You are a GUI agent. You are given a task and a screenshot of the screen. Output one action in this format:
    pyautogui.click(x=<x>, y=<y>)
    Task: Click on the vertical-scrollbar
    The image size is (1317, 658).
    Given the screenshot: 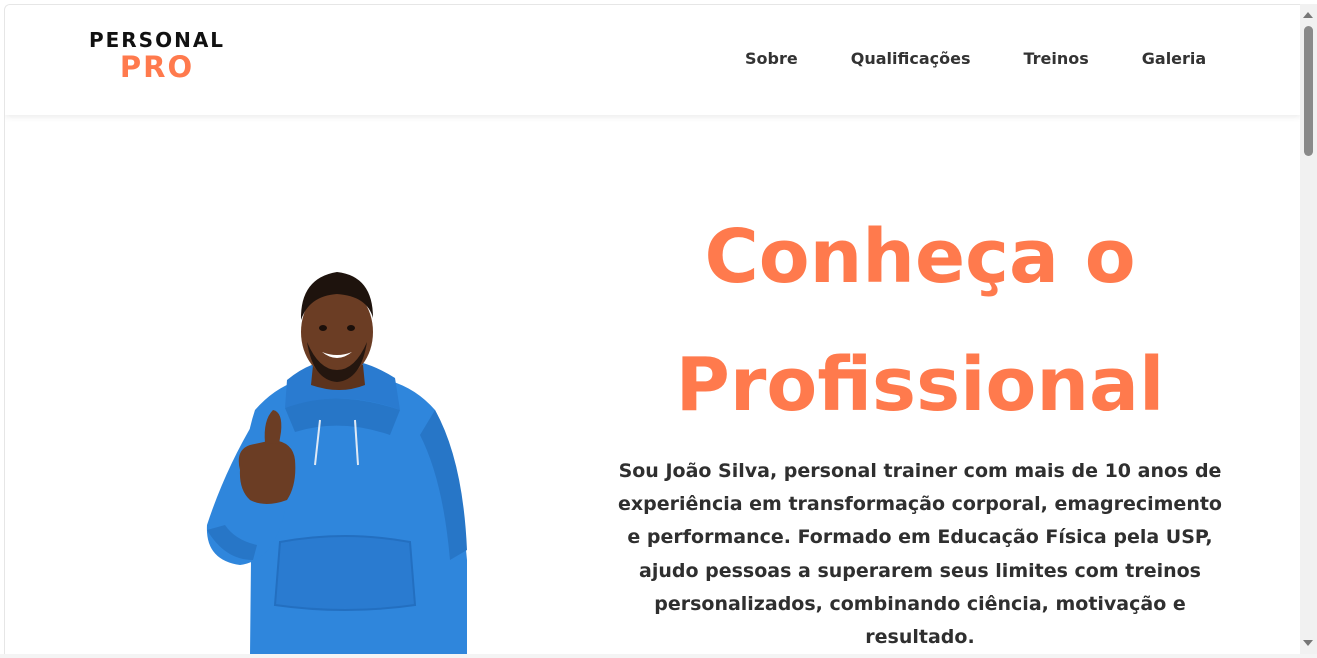 What is the action you would take?
    pyautogui.click(x=1308, y=329)
    